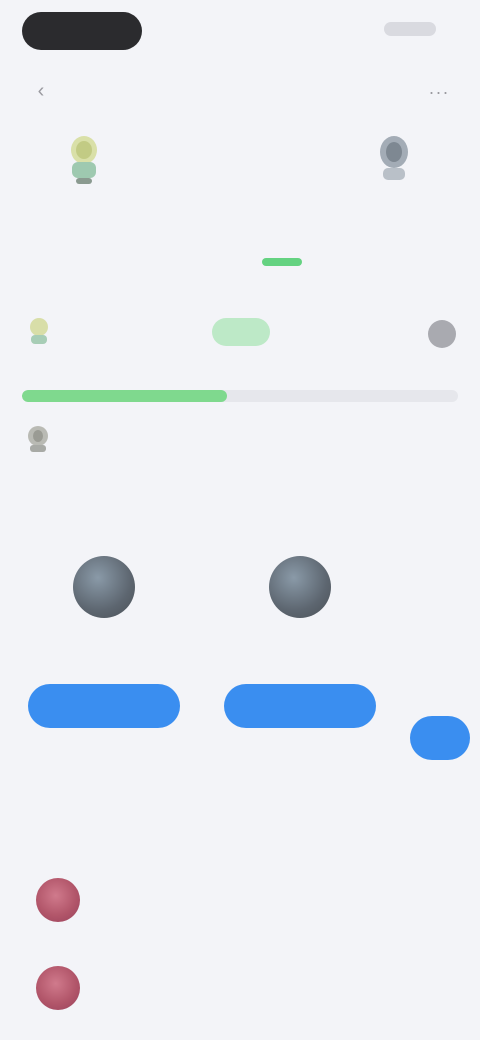  Describe the element at coordinates (124, 396) in the screenshot. I see `bet-progress-fill` at that location.